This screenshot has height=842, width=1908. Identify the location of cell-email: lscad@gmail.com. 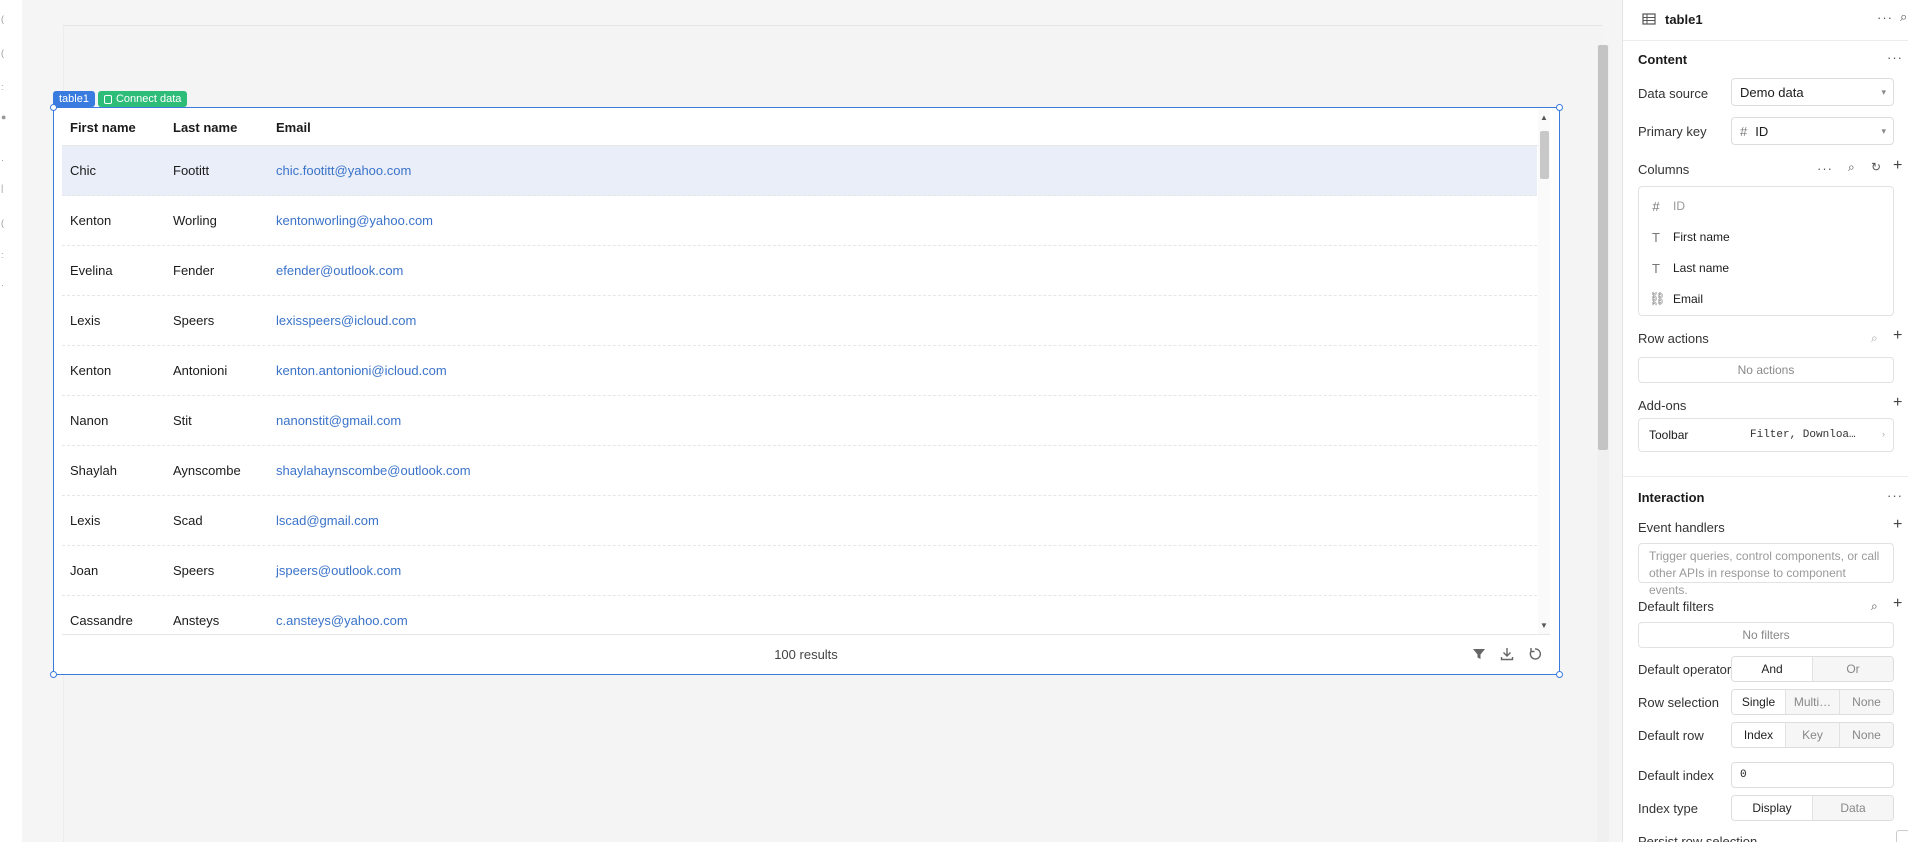
(327, 520).